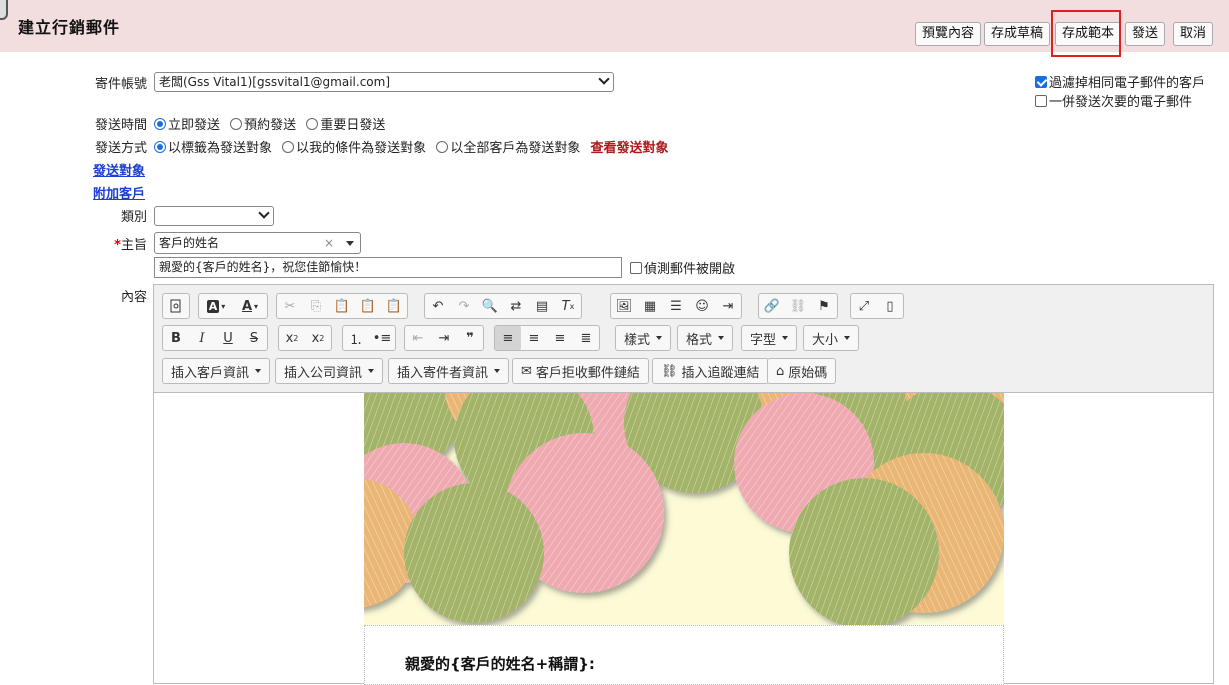 This screenshot has width=1229, height=685. I want to click on unsubscribe-link-button: ✉ 客戶拒收郵件鏈結, so click(580, 371).